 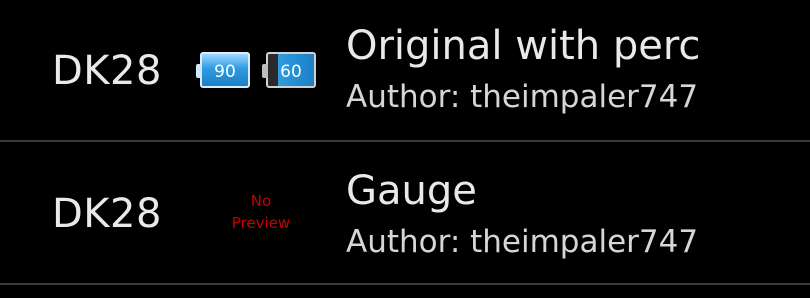 I want to click on battery-icon: 90, so click(x=223, y=70).